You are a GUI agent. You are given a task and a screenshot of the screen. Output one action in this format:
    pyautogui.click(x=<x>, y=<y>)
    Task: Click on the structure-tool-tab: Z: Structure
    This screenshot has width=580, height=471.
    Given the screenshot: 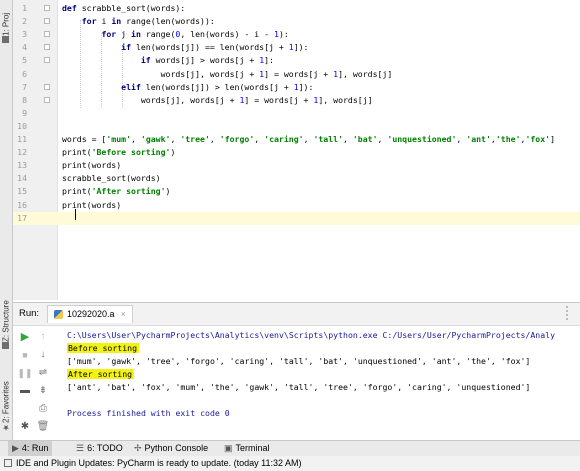 What is the action you would take?
    pyautogui.click(x=6, y=322)
    